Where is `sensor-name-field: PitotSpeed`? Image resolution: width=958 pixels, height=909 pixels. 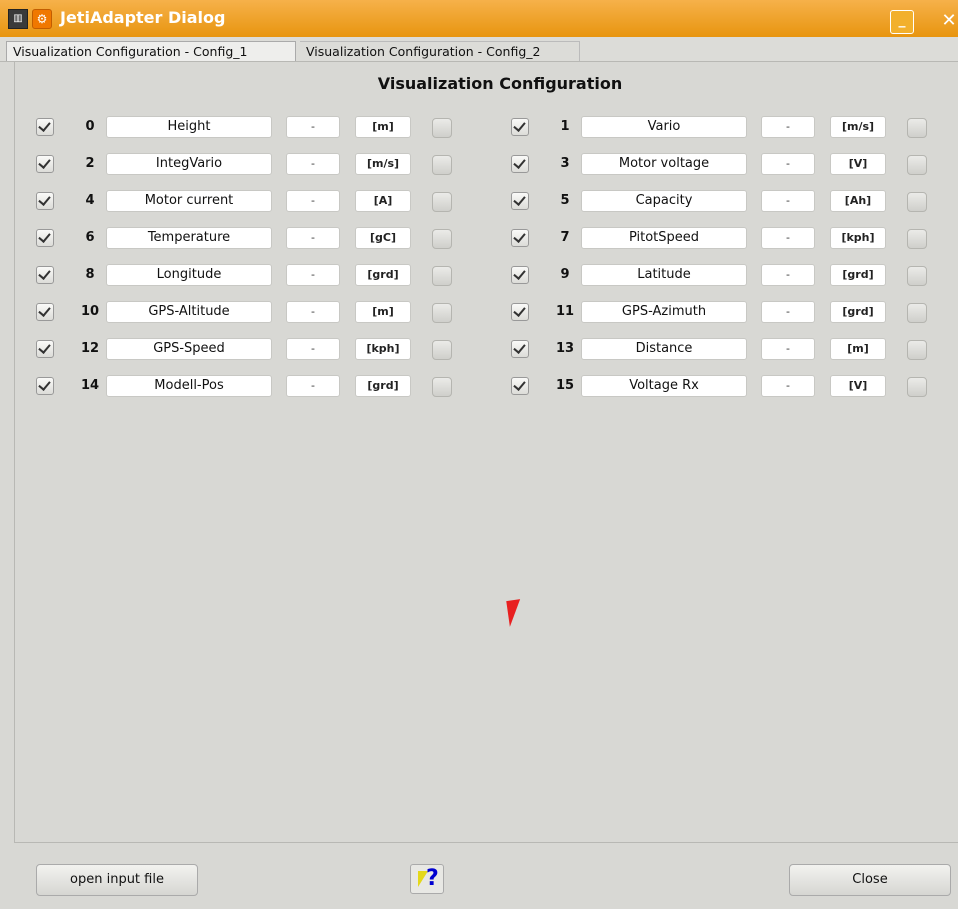
sensor-name-field: PitotSpeed is located at coordinates (664, 238).